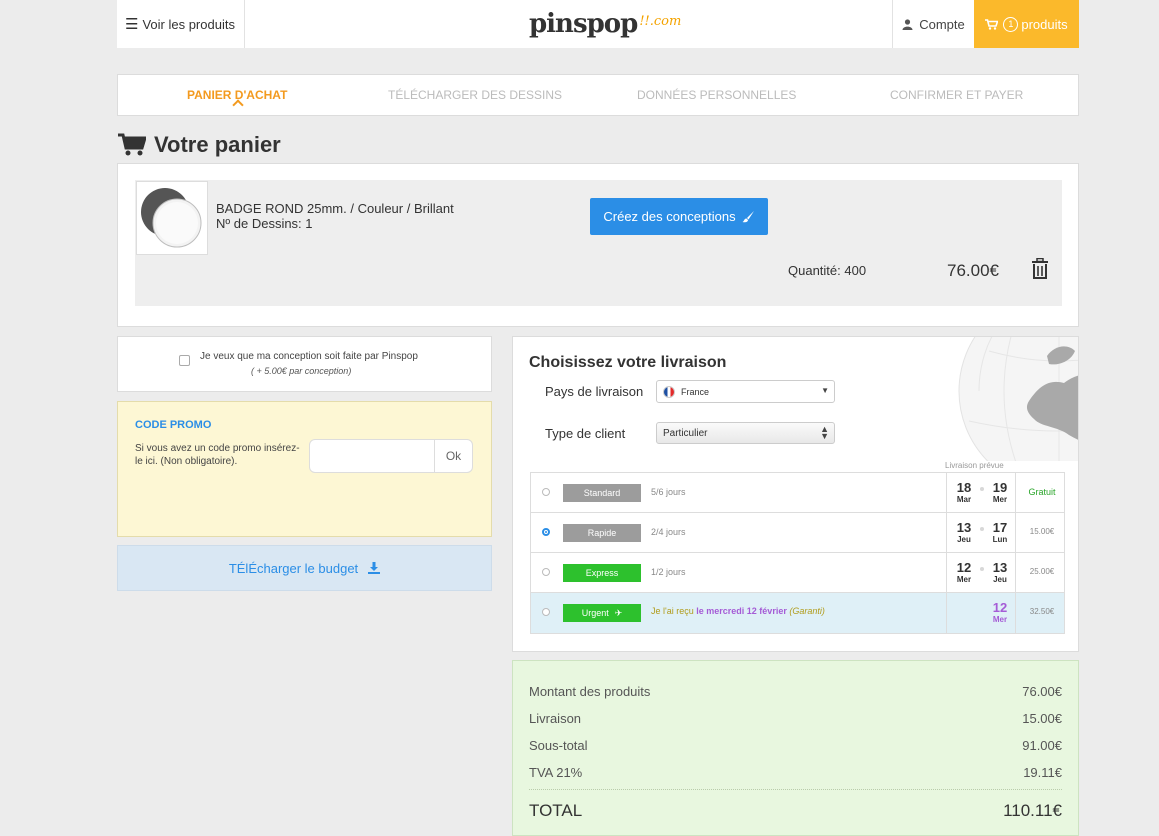  What do you see at coordinates (372, 456) in the screenshot?
I see `promo-code-input` at bounding box center [372, 456].